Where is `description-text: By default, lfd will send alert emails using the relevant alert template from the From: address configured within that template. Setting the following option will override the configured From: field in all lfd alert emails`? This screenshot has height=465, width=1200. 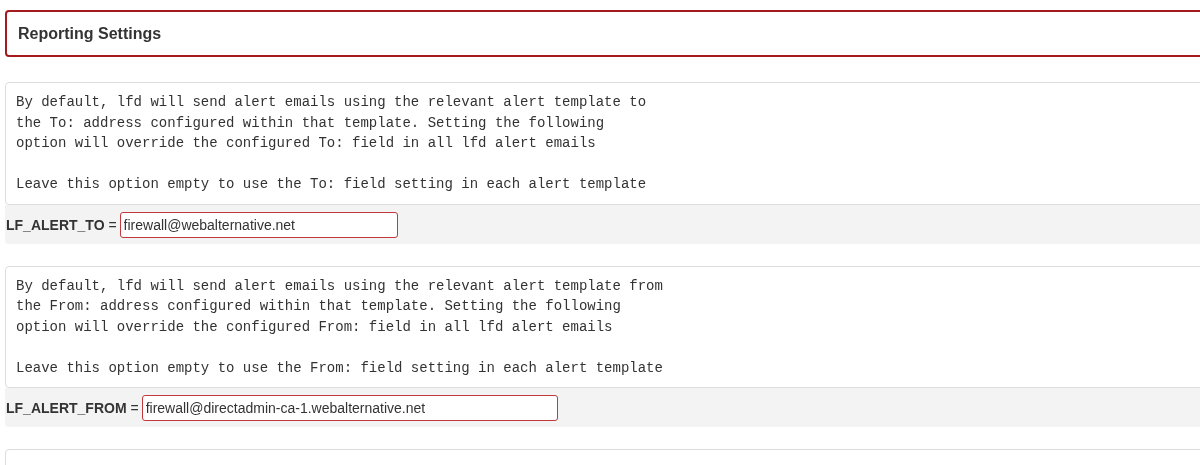
description-text: By default, lfd will send alert emails using the relevant alert template from the From: address configured within that template. Setting the following option will override the configured From: field in all lfd alert emails is located at coordinates (340, 306).